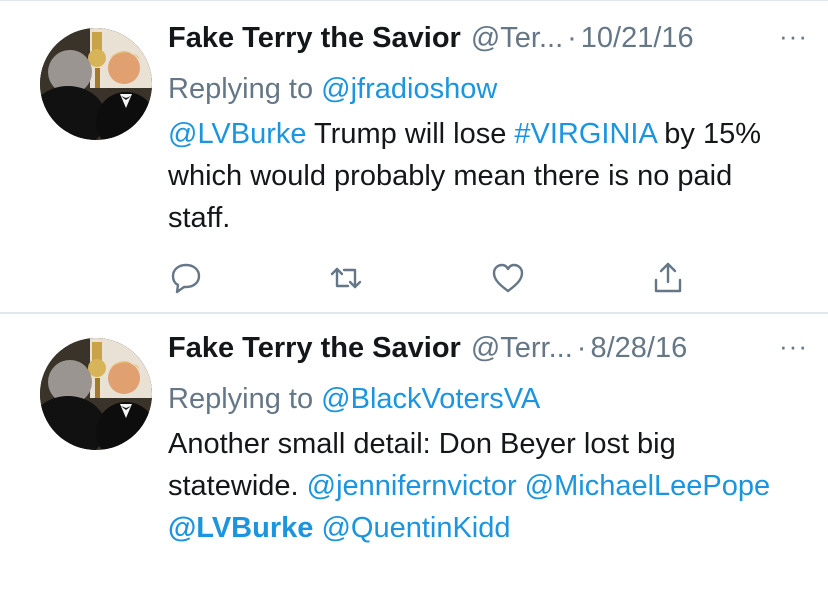  What do you see at coordinates (409, 89) in the screenshot?
I see `reply-mention-link: @jfradioshow` at bounding box center [409, 89].